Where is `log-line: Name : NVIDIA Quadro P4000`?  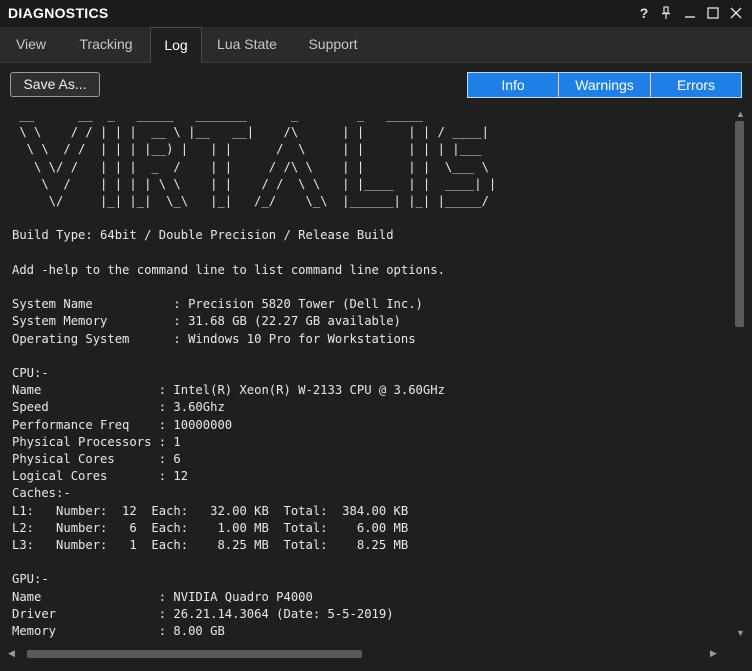
log-line: Name : NVIDIA Quadro P4000 is located at coordinates (162, 596).